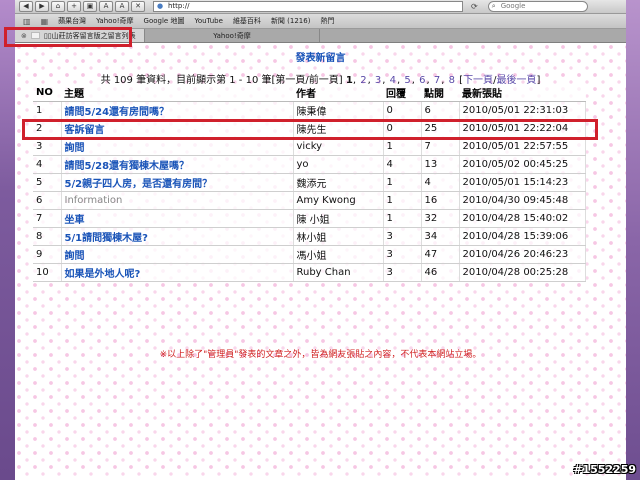 The image size is (640, 480). I want to click on stop-icon: ✕, so click(138, 6).